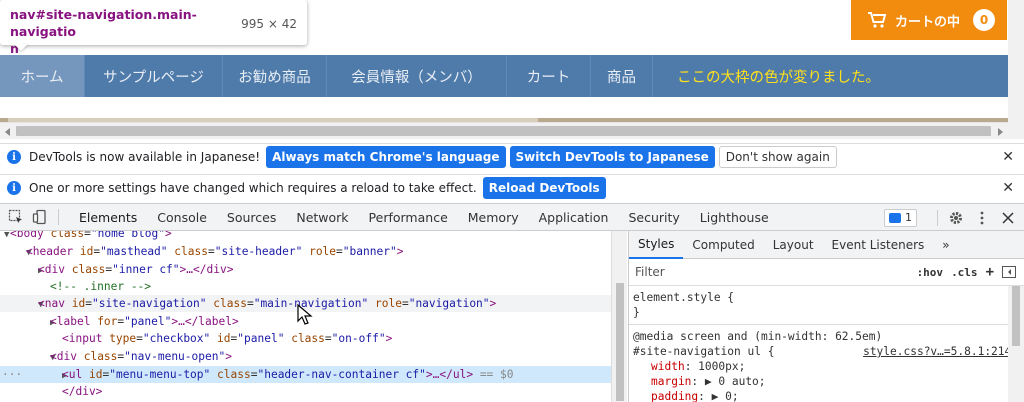 The width and height of the screenshot is (1024, 402). I want to click on tab-performance: Performance, so click(408, 217).